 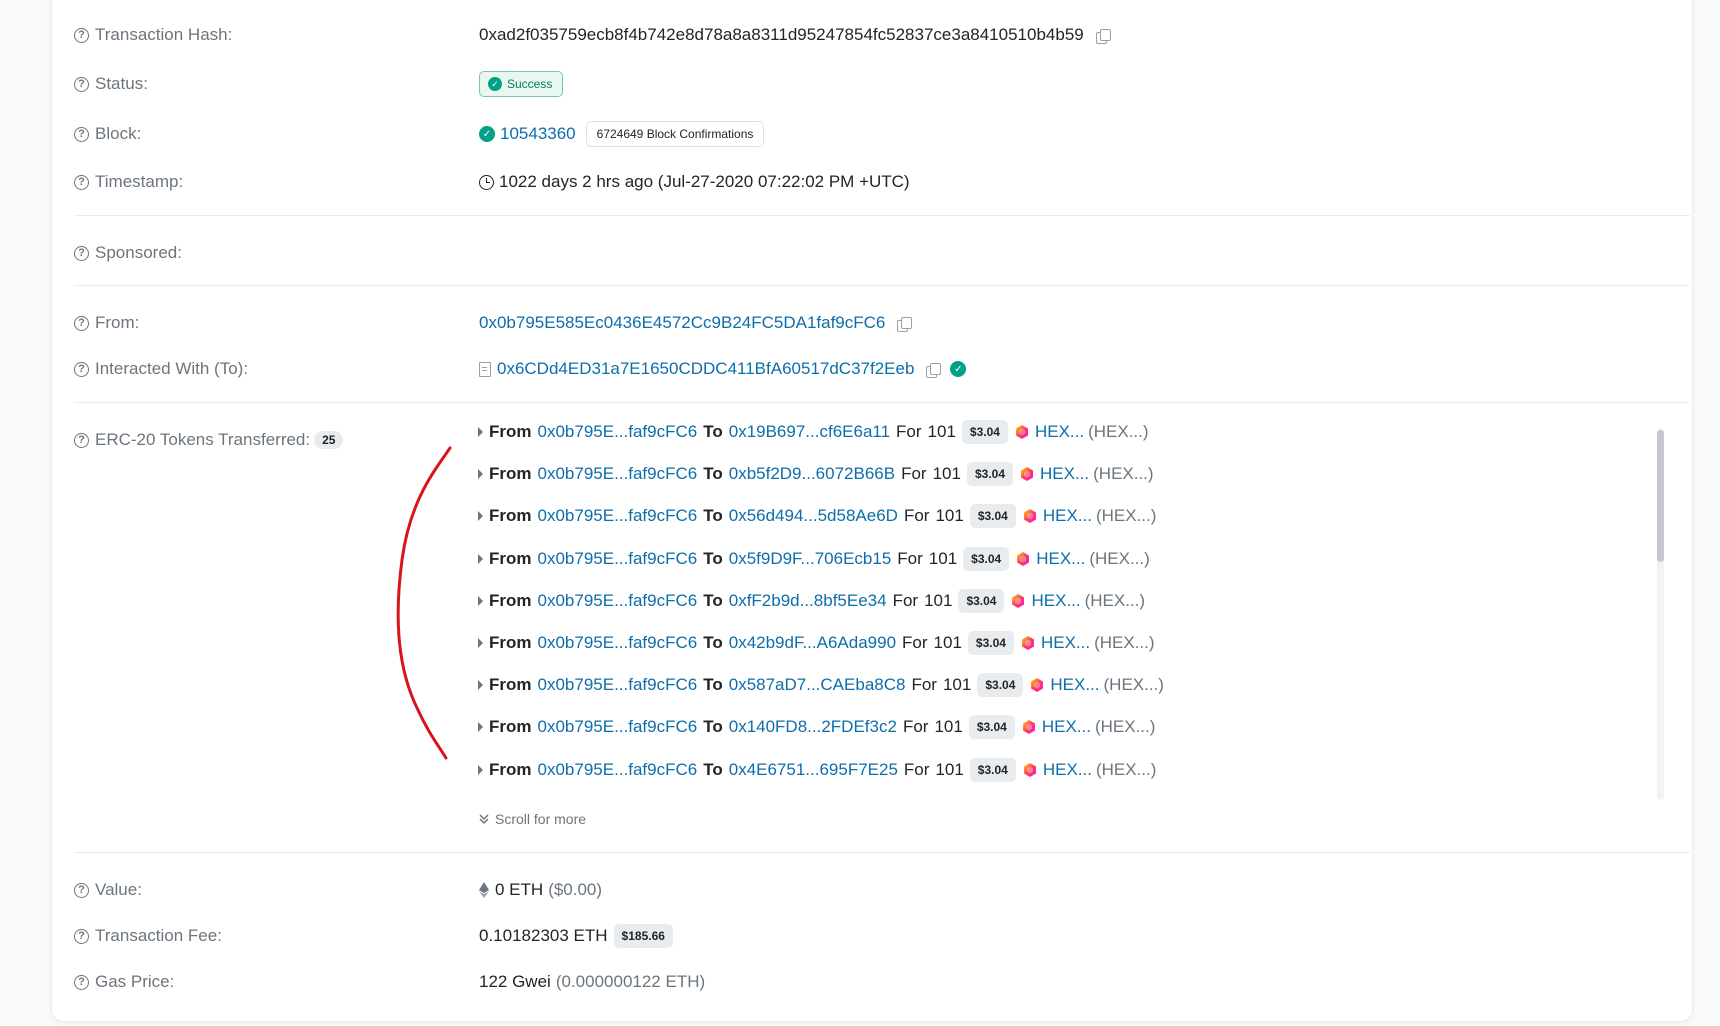 I want to click on gas-eth: (0.000000122 ETH), so click(x=630, y=981).